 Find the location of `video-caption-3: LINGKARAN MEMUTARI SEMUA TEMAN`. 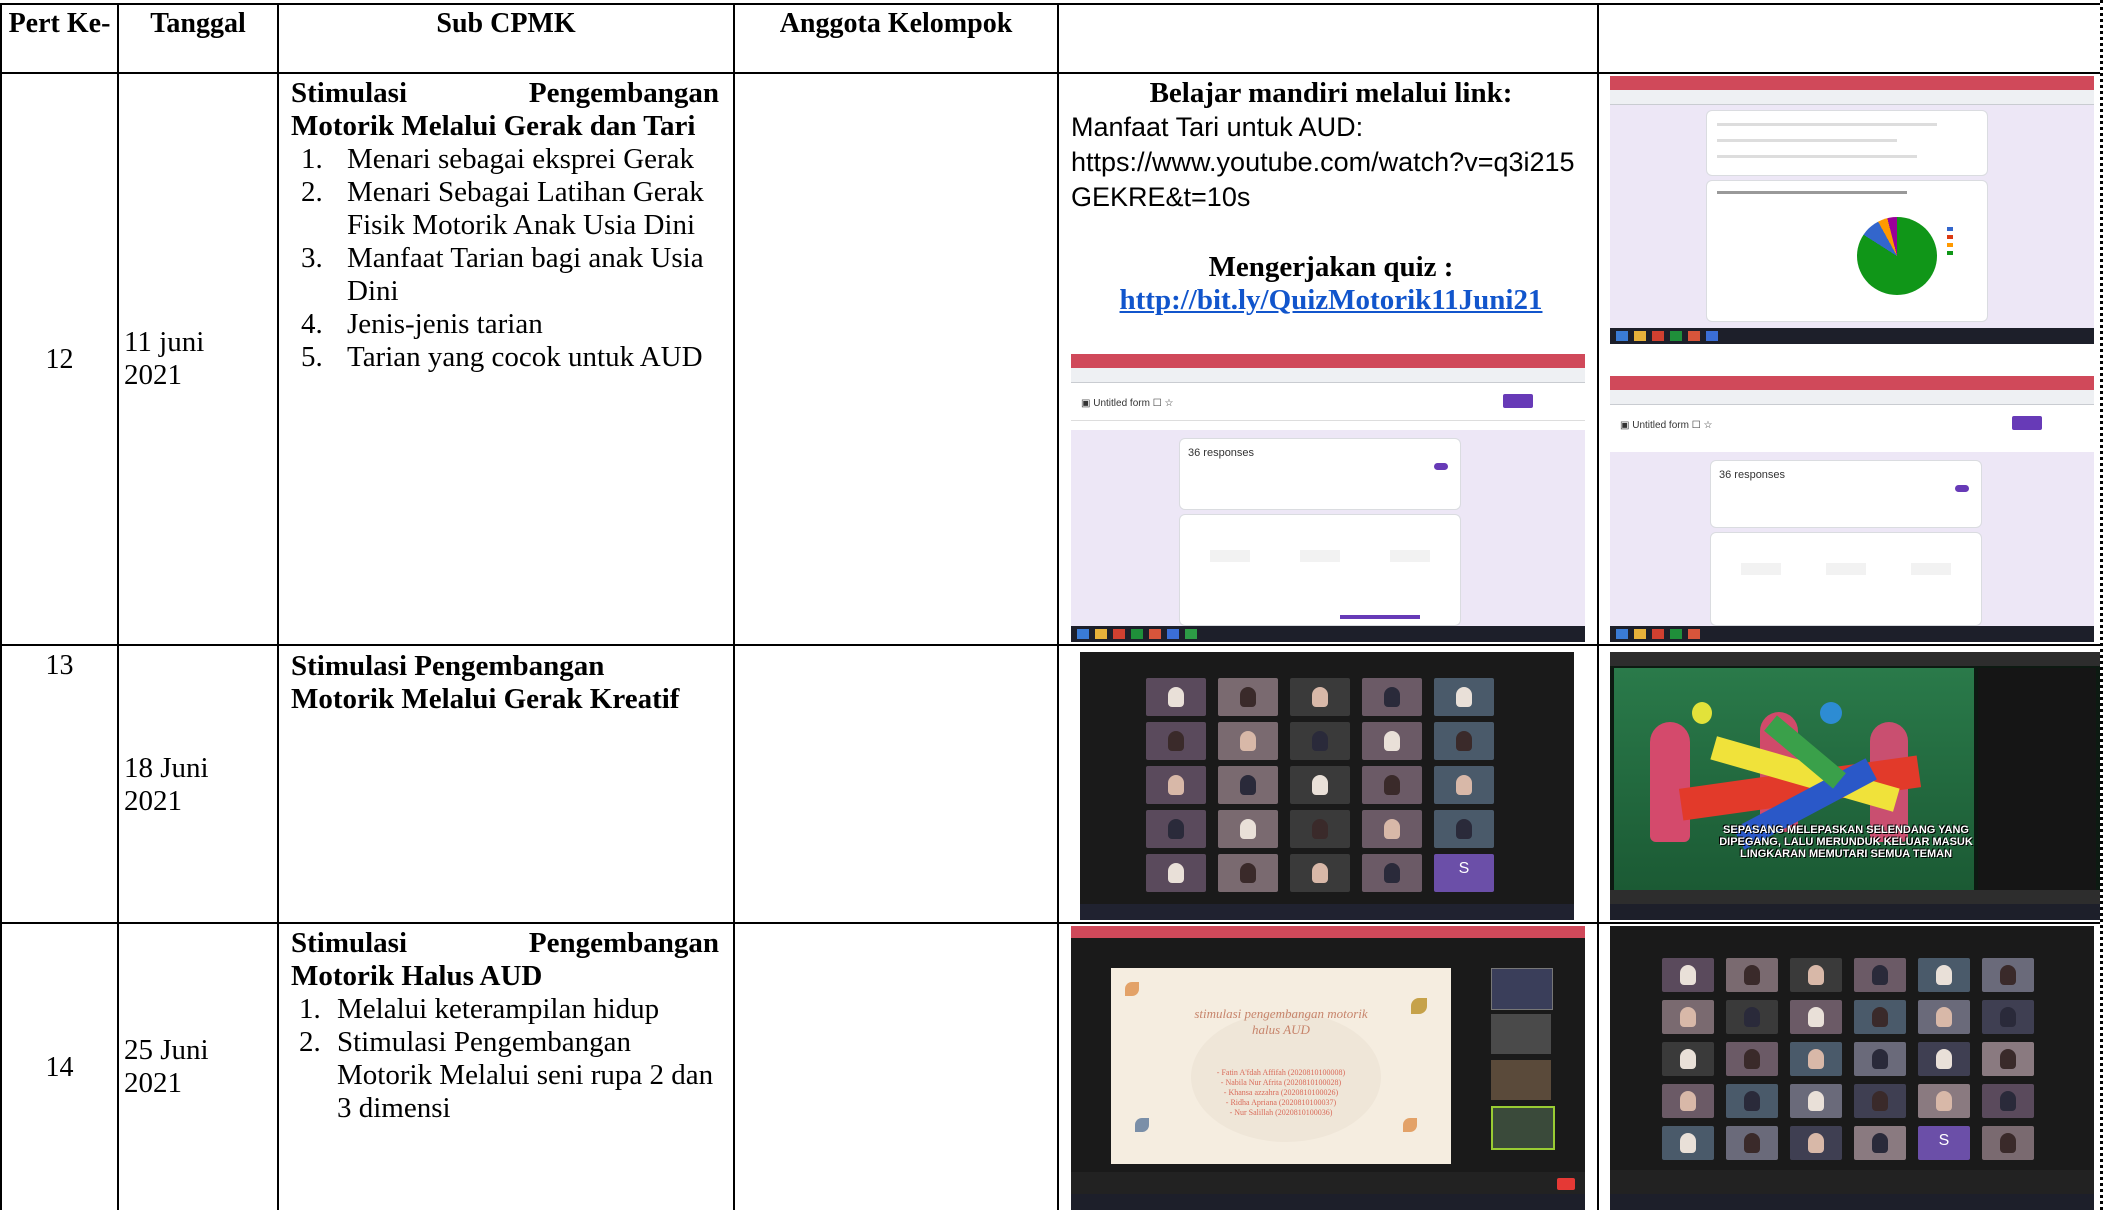

video-caption-3: LINGKARAN MEMUTARI SEMUA TEMAN is located at coordinates (1846, 854).